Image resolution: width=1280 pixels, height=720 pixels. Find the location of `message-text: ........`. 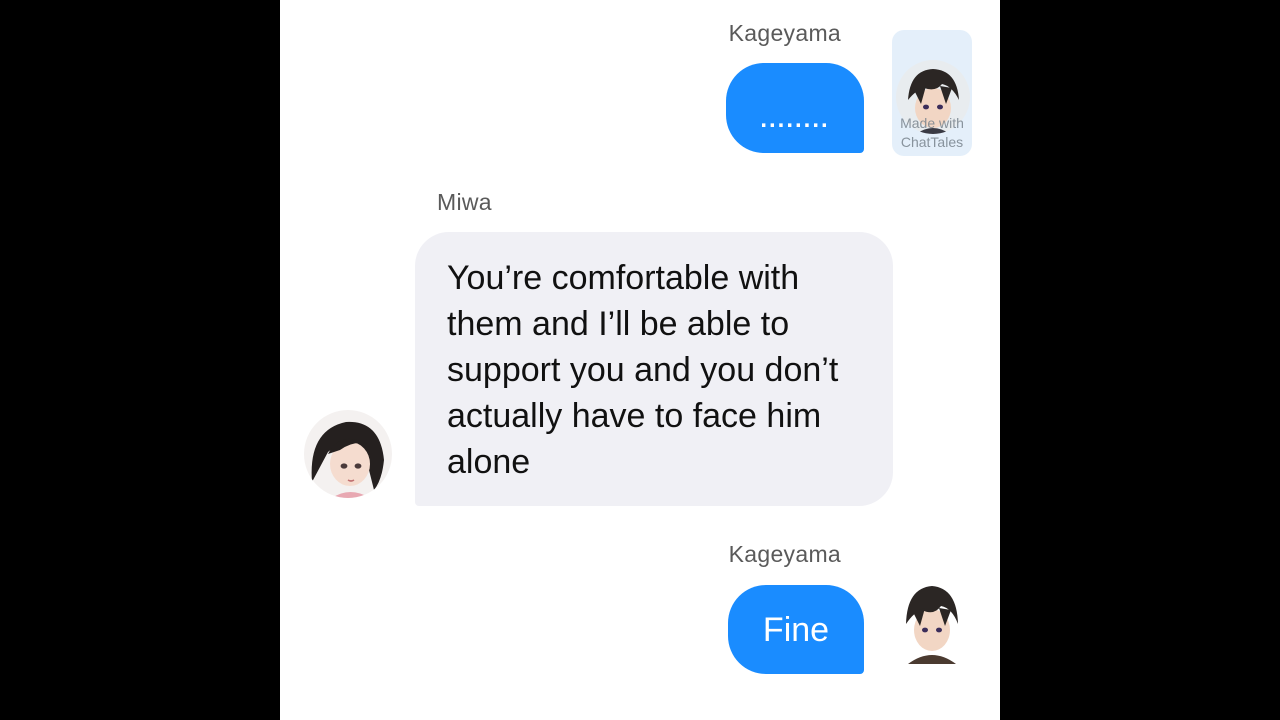

message-text: ........ is located at coordinates (795, 119).